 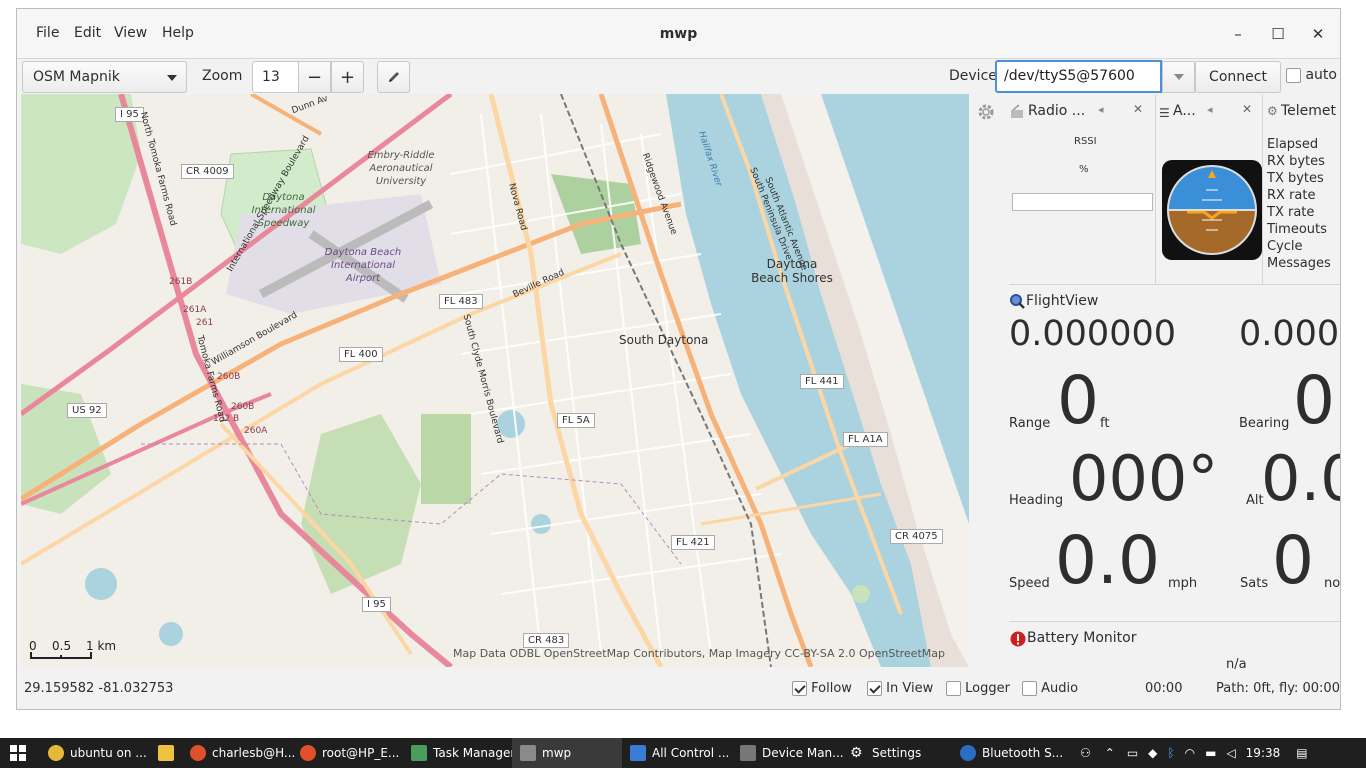 What do you see at coordinates (1029, 688) in the screenshot?
I see `audio-checkbox` at bounding box center [1029, 688].